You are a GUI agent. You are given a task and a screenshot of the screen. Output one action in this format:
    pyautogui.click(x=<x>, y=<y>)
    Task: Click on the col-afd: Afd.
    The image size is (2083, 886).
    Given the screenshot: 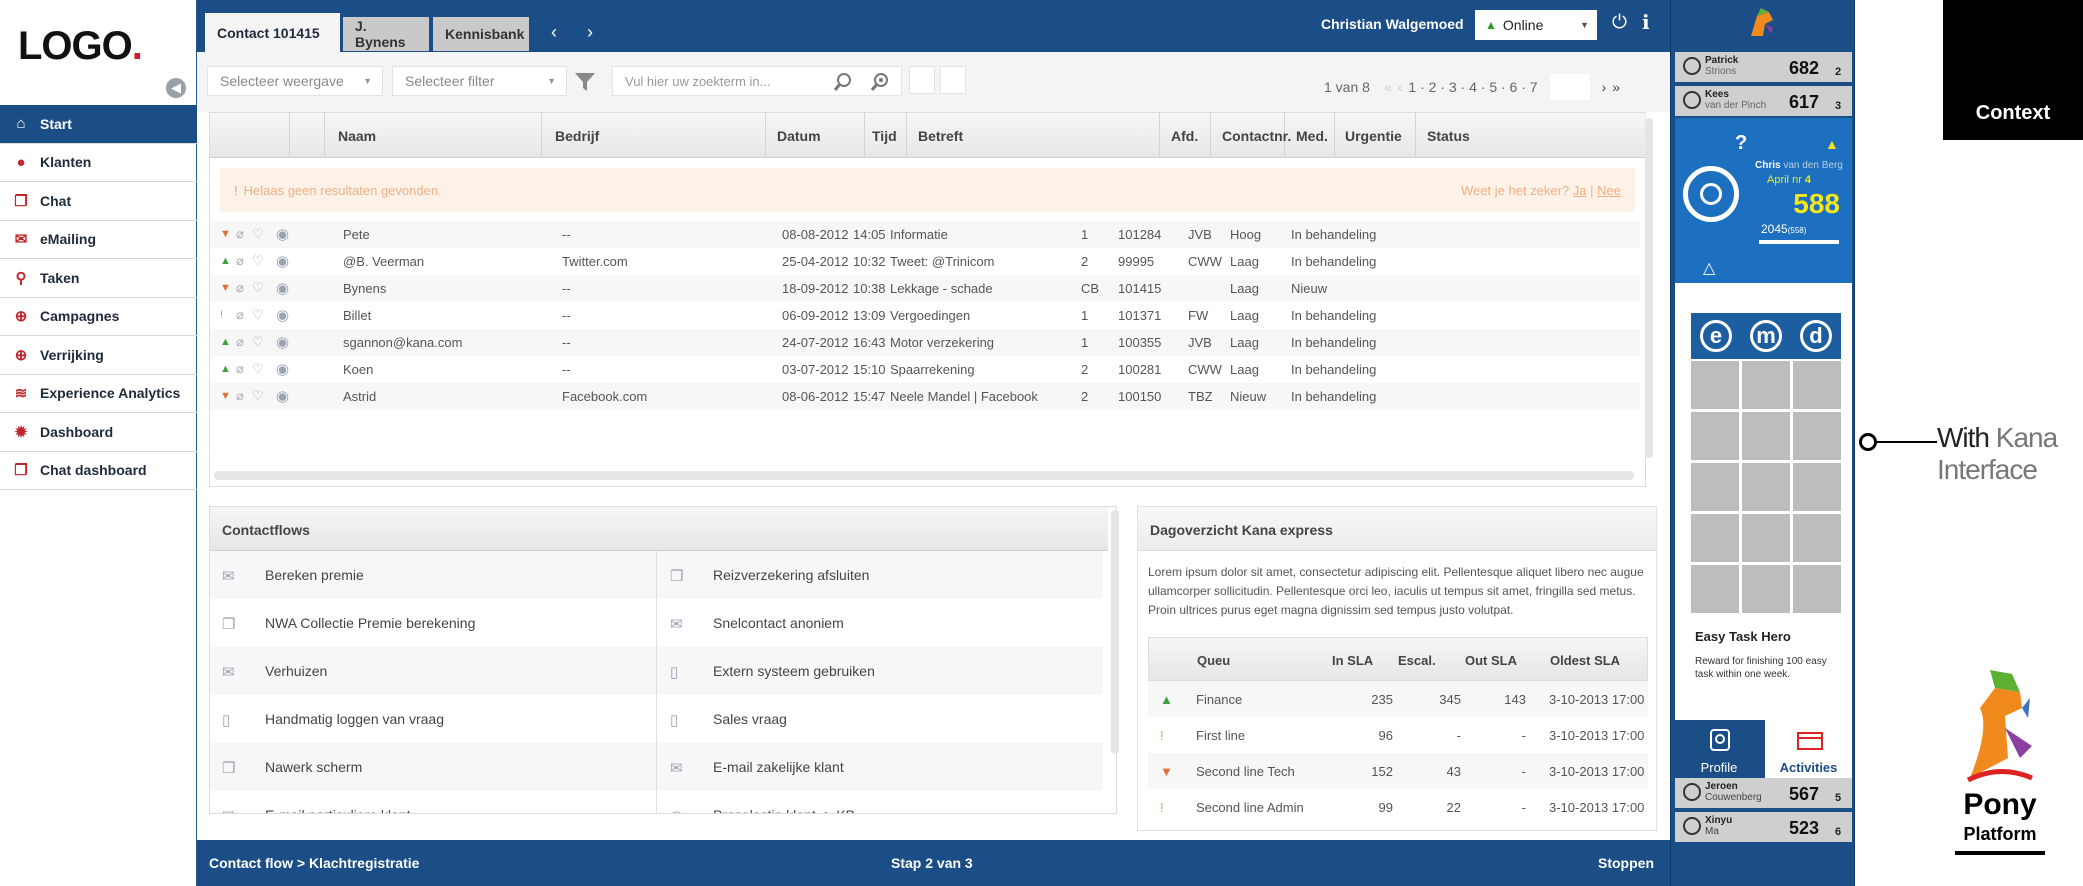 What is the action you would take?
    pyautogui.click(x=1184, y=136)
    